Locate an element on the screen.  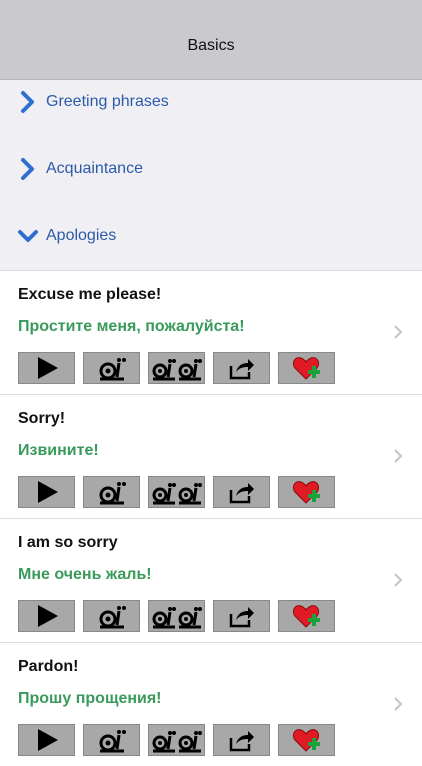
page-title: Basics is located at coordinates (211, 45).